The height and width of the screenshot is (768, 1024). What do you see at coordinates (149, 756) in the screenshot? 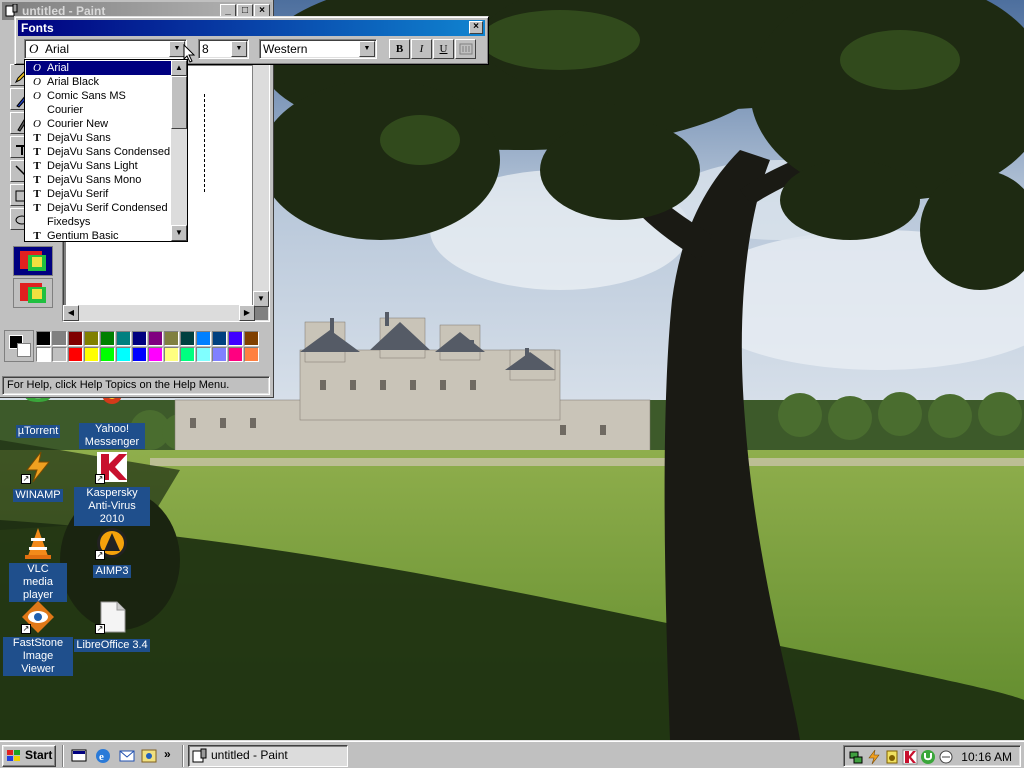
I see `media-player-icon` at bounding box center [149, 756].